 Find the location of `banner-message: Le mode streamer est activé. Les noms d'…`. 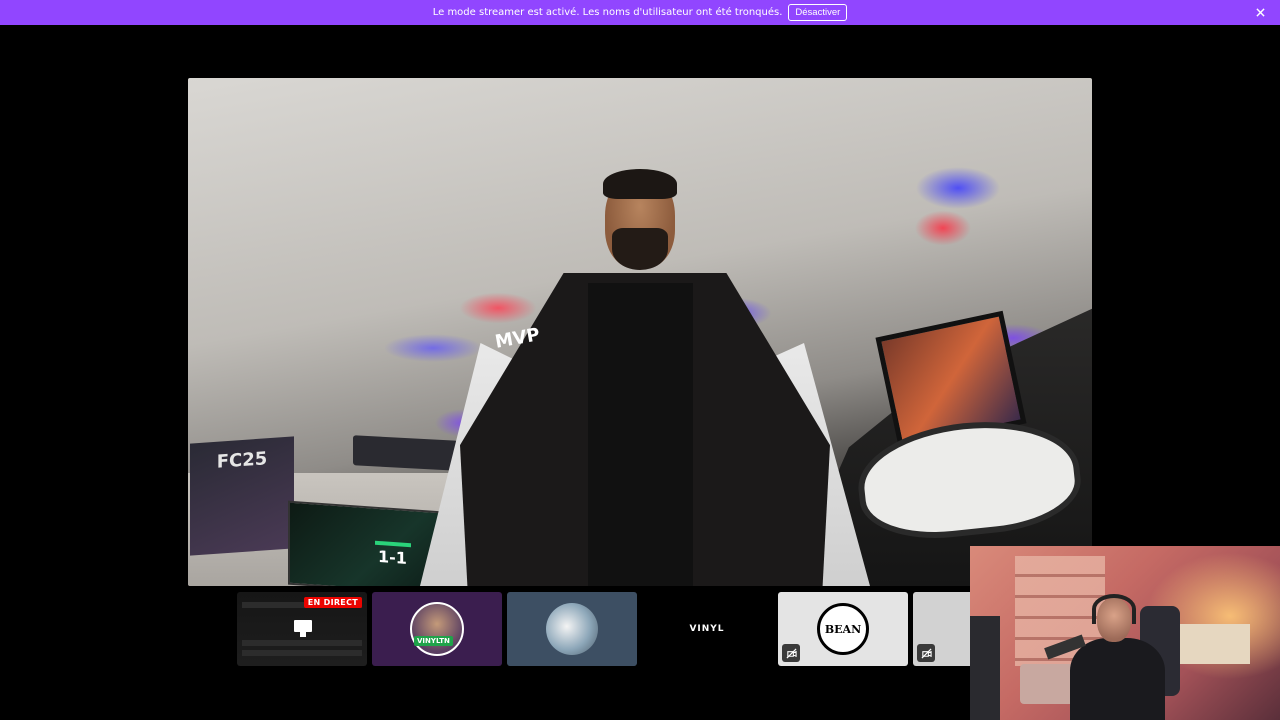

banner-message: Le mode streamer est activé. Les noms d'… is located at coordinates (607, 12).